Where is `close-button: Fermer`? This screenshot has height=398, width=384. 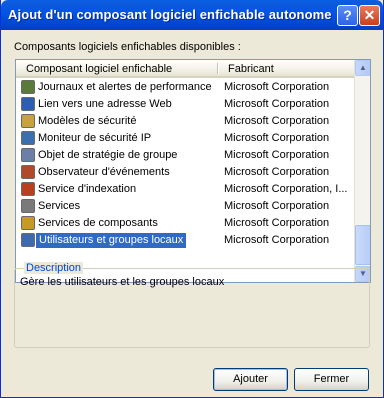
close-button: Fermer is located at coordinates (331, 379).